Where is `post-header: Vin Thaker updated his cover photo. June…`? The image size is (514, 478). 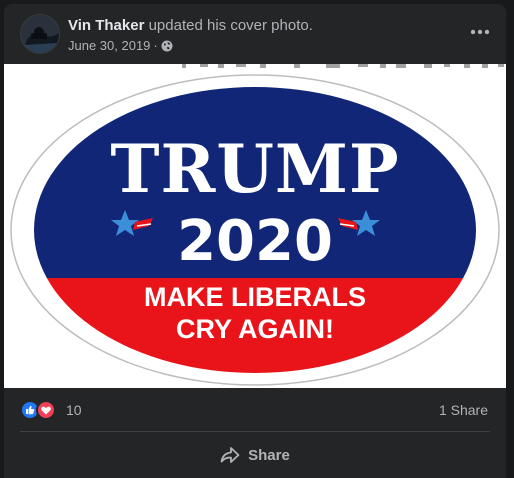
post-header: Vin Thaker updated his cover photo. June… is located at coordinates (255, 33).